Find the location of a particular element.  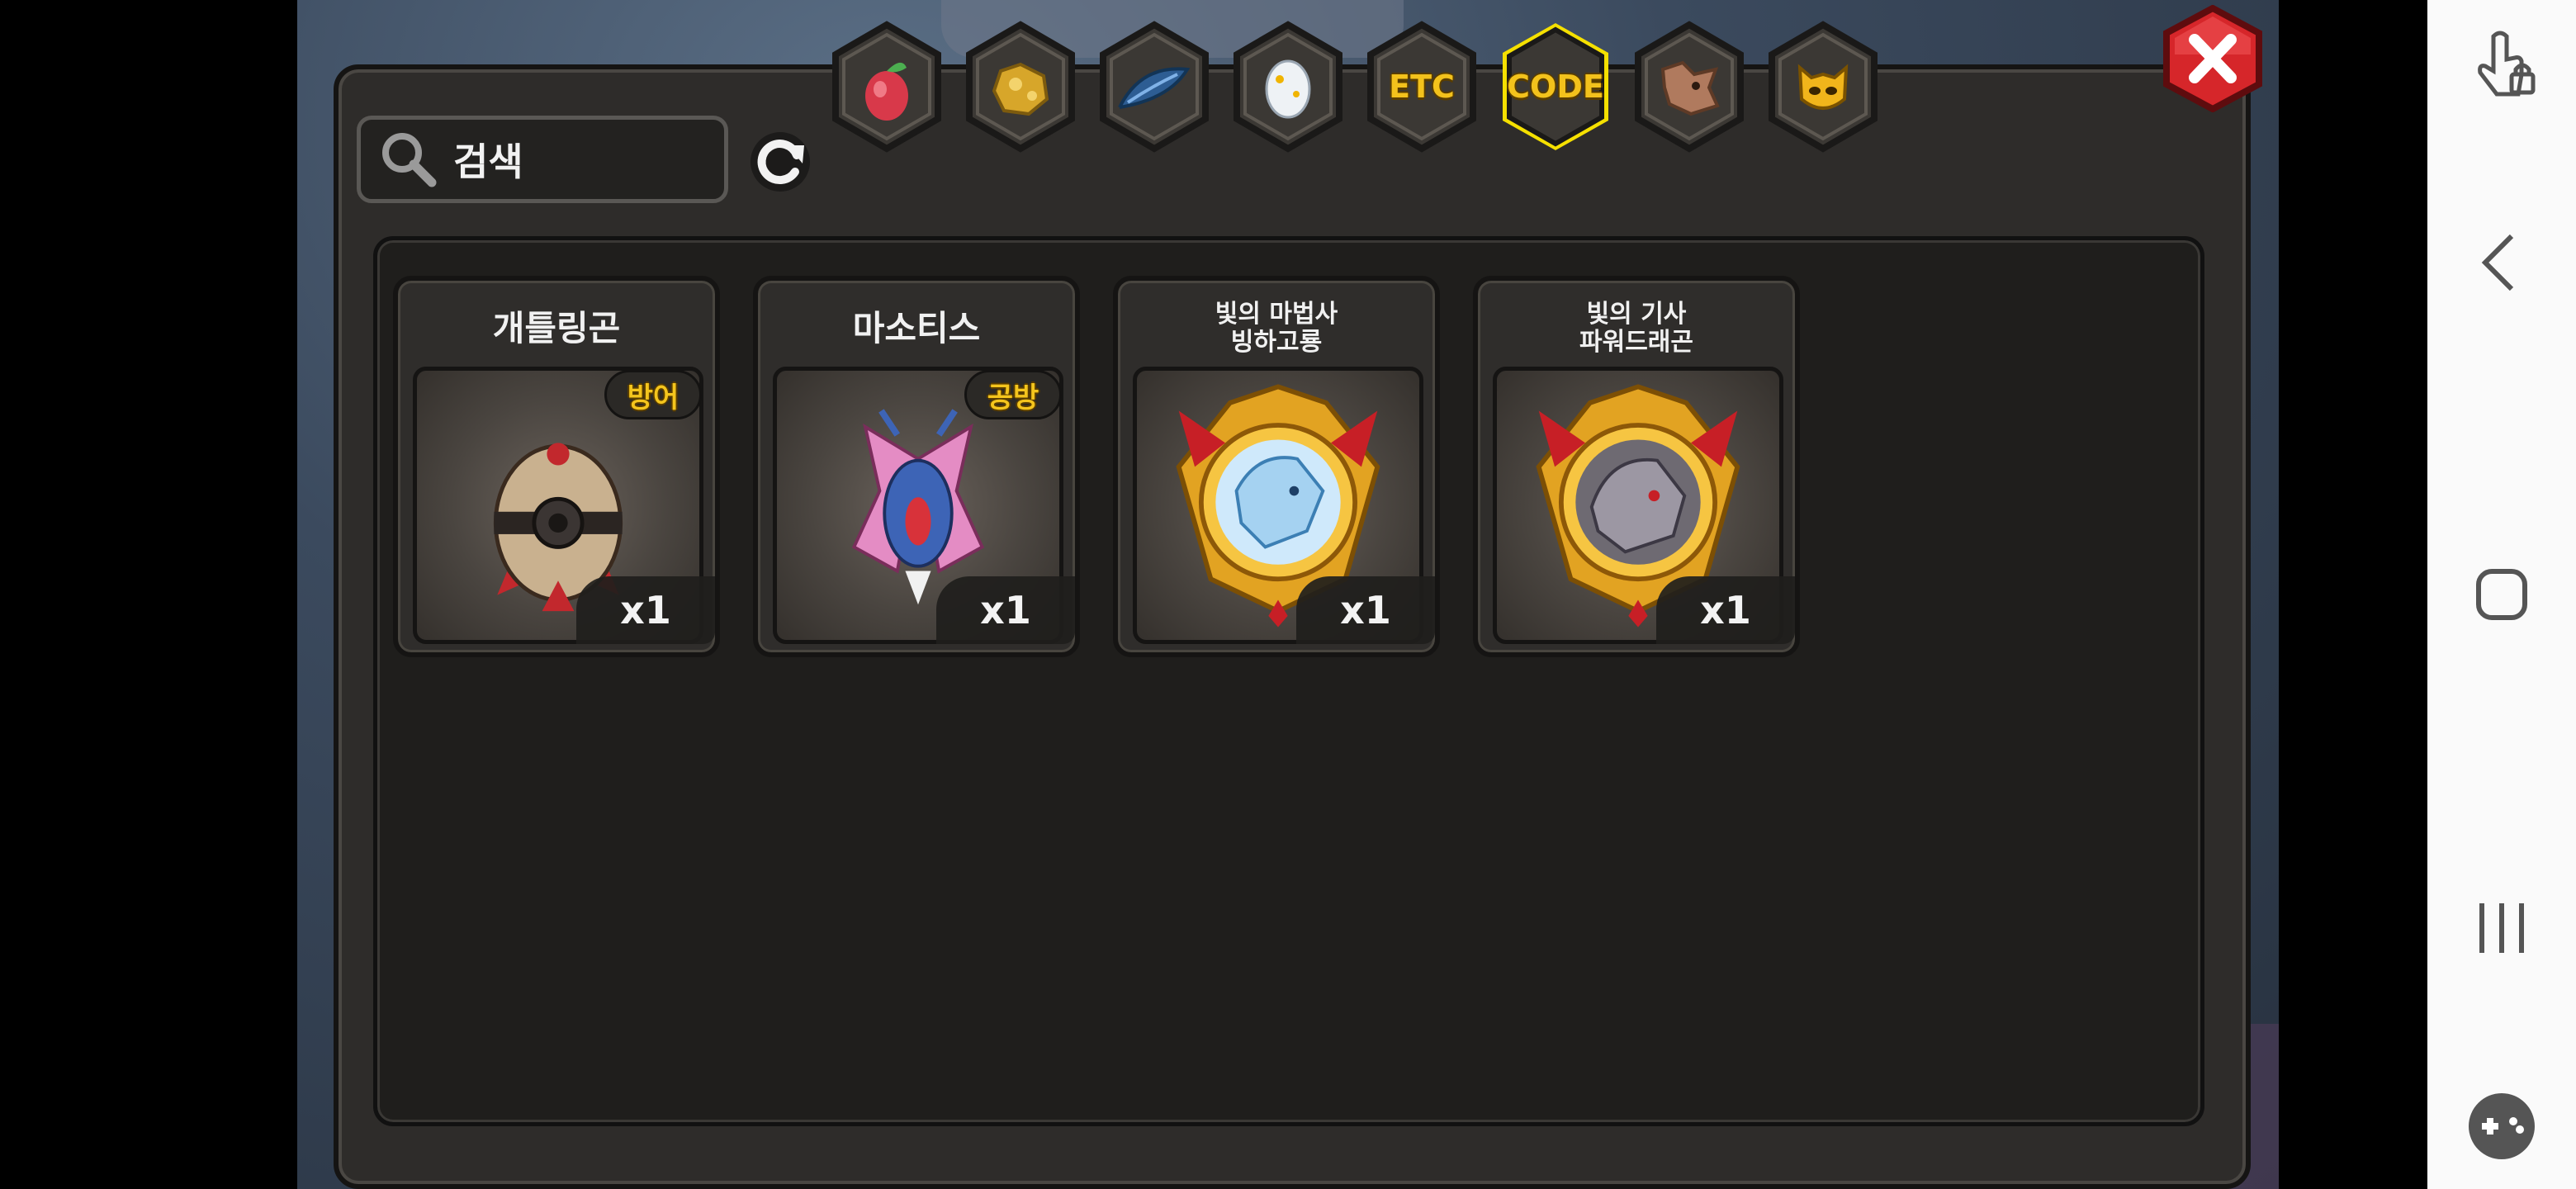

code-icon: CODE is located at coordinates (1555, 87).